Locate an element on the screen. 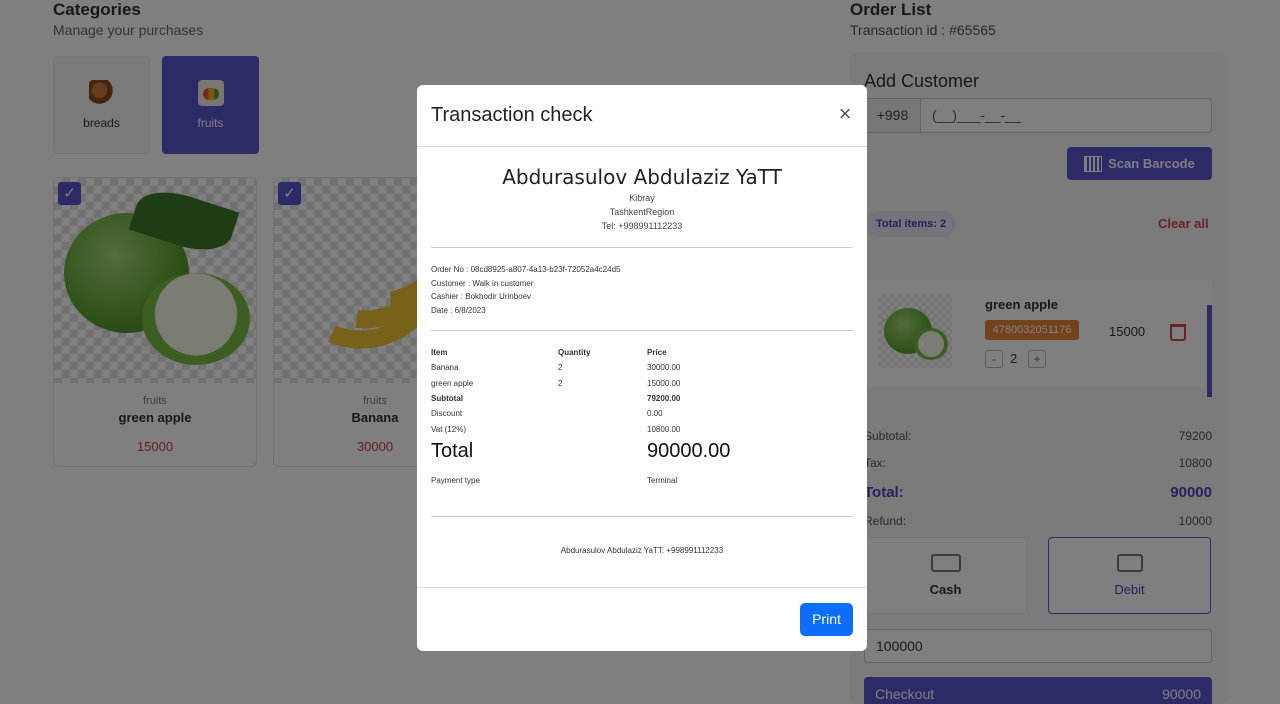 The height and width of the screenshot is (704, 1280). print-button: Print is located at coordinates (826, 619).